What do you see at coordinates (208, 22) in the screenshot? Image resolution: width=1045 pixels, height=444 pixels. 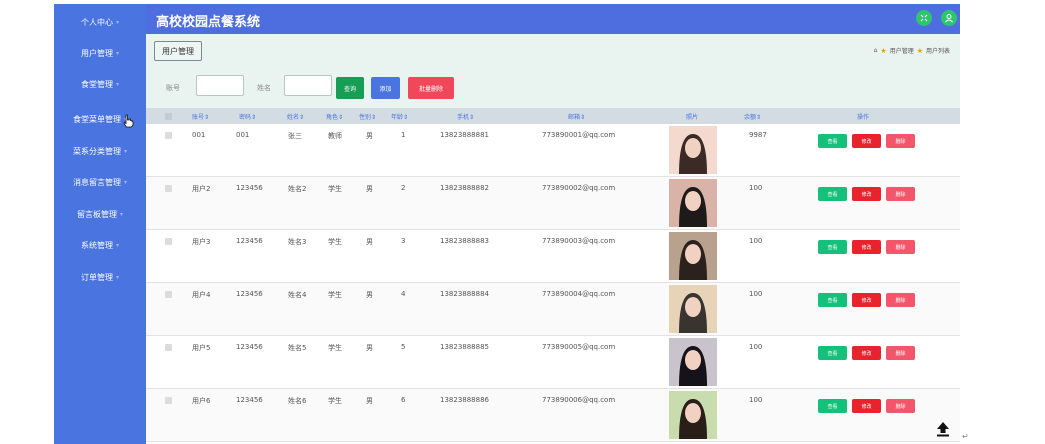 I see `app-title: 高校校园点餐系统` at bounding box center [208, 22].